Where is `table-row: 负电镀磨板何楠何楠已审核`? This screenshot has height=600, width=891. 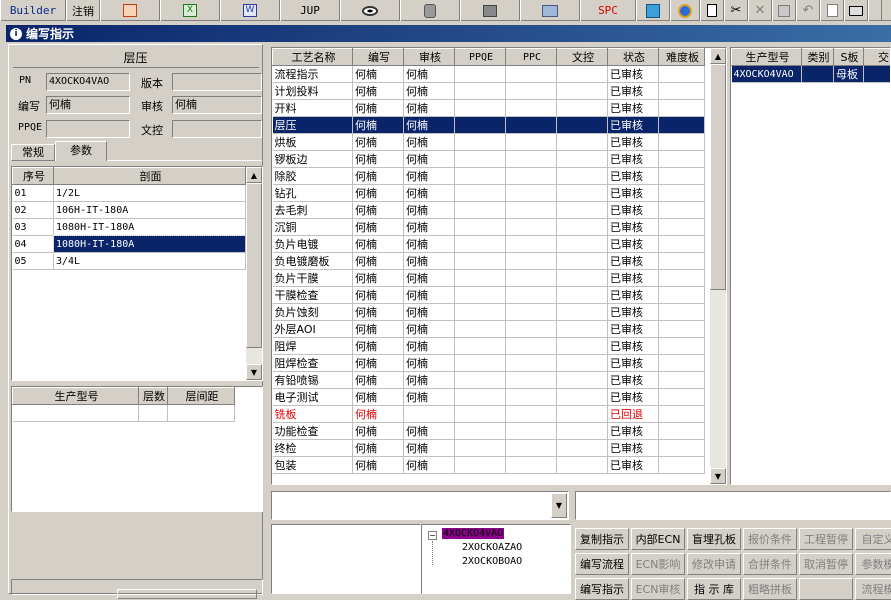
table-row: 负电镀磨板何楠何楠已审核 is located at coordinates (489, 261).